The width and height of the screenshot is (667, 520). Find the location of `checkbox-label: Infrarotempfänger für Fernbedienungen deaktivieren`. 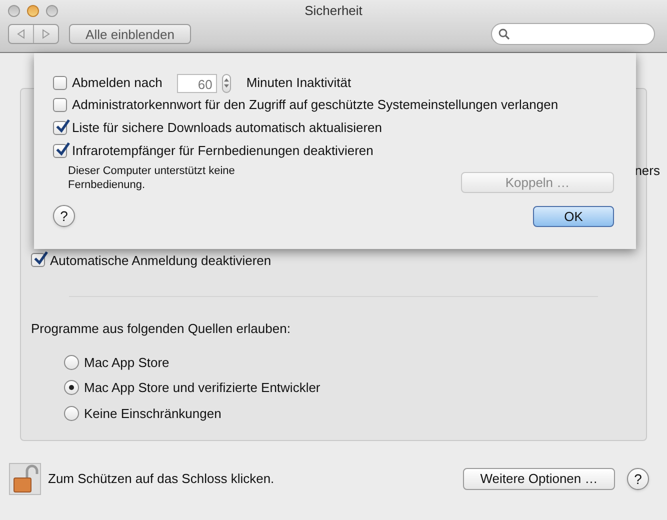

checkbox-label: Infrarotempfänger für Fernbedienungen deaktivieren is located at coordinates (223, 151).